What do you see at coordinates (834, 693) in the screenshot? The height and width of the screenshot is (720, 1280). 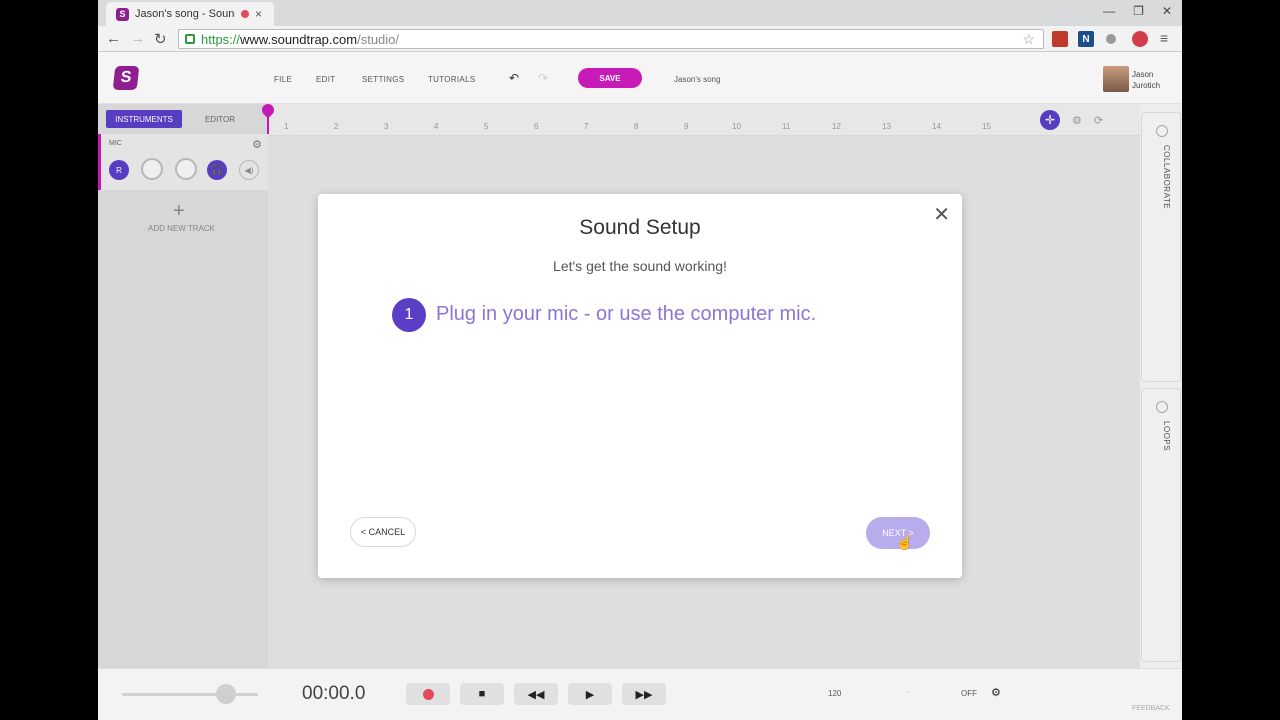 I see `tempo-value: 120` at bounding box center [834, 693].